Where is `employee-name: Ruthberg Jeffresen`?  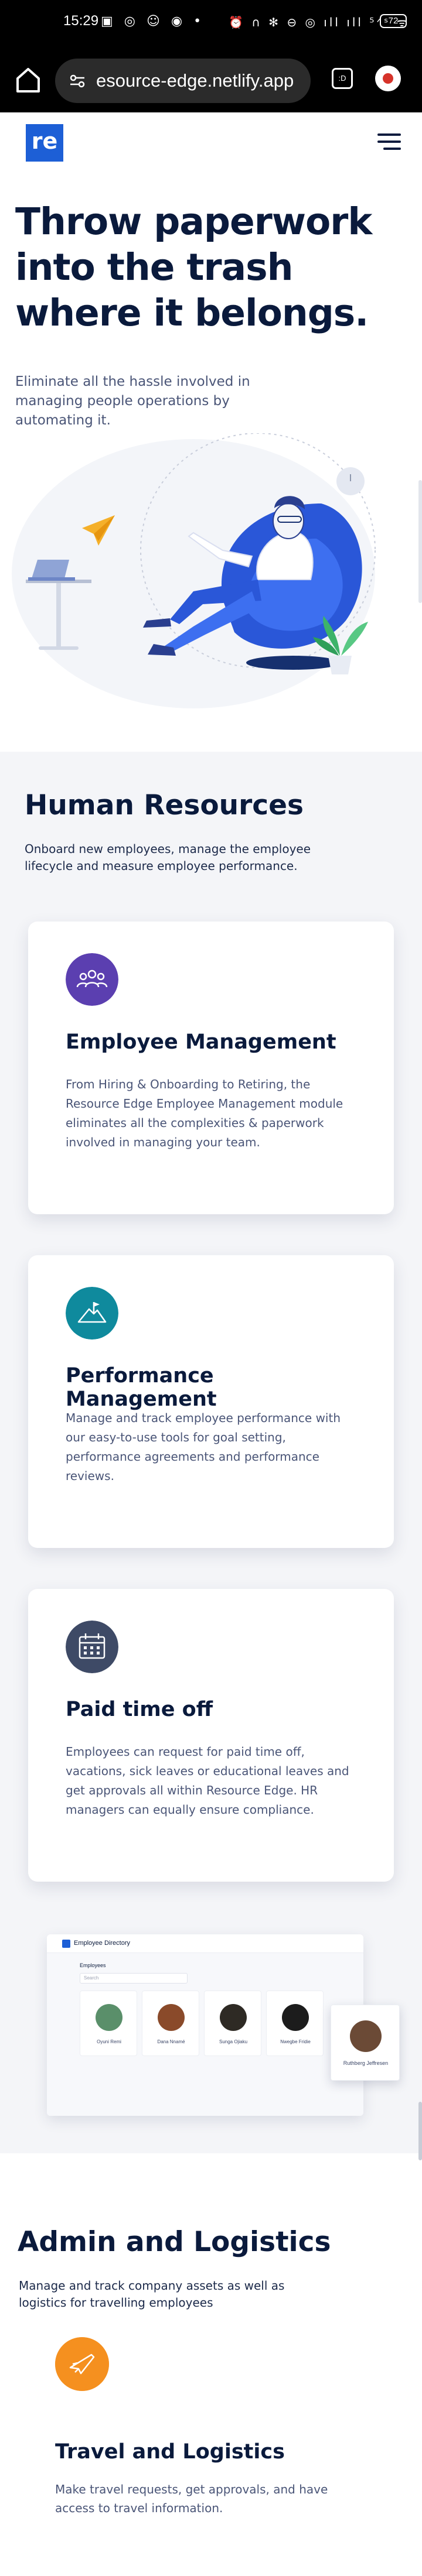 employee-name: Ruthberg Jeffresen is located at coordinates (366, 2063).